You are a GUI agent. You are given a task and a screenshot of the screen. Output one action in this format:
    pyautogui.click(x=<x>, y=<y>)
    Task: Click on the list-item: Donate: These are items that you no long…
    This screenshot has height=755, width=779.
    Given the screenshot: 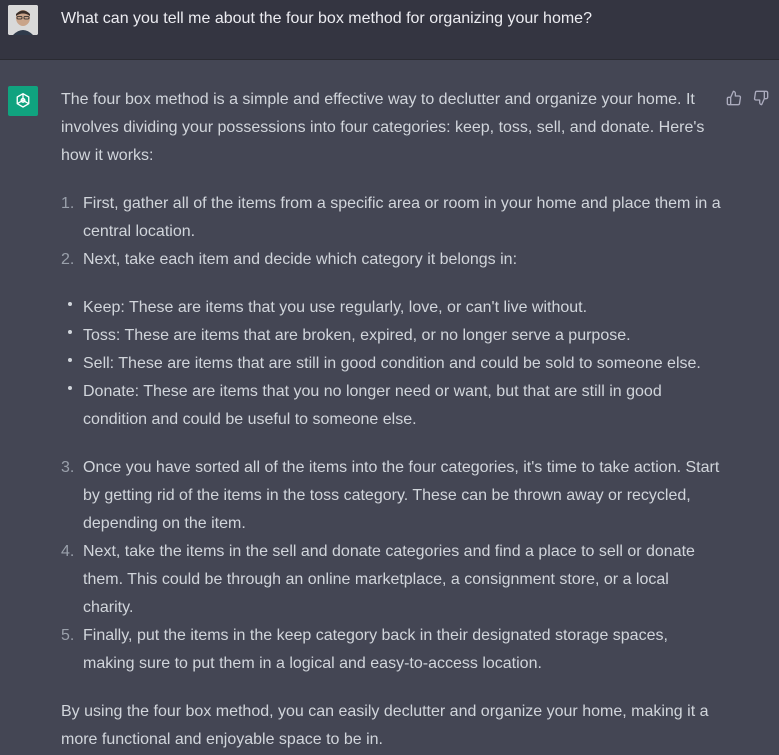 What is the action you would take?
    pyautogui.click(x=391, y=406)
    